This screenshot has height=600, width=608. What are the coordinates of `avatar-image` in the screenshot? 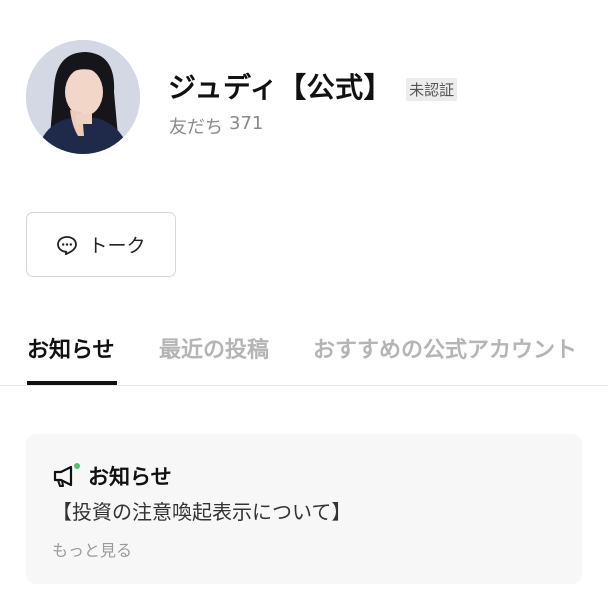 It's located at (83, 97).